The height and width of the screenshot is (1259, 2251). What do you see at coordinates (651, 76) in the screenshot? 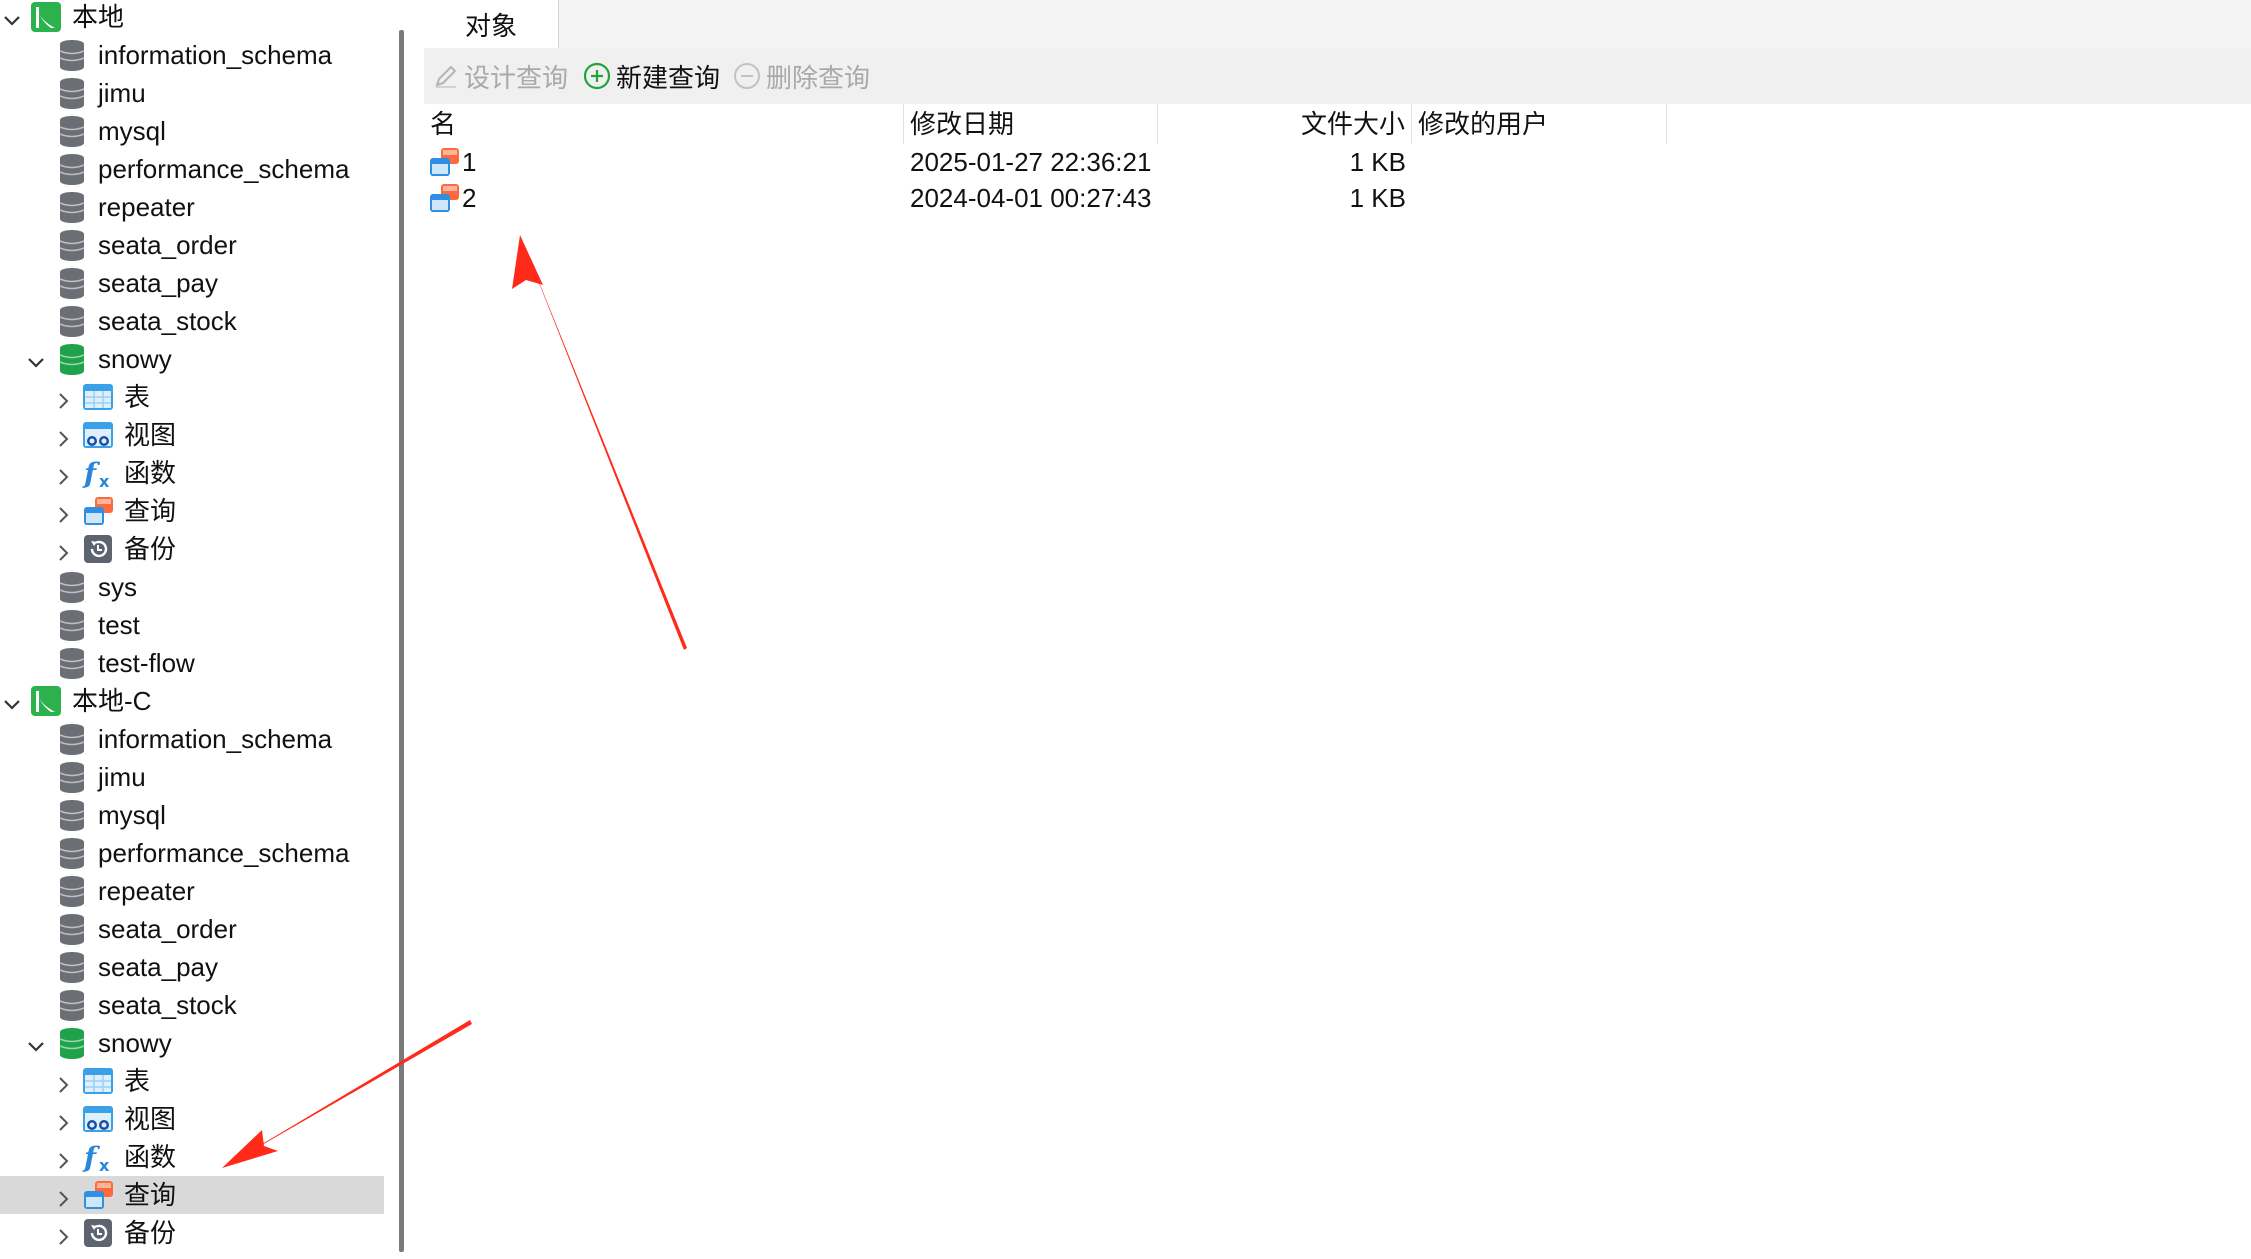
I see `new-query-button: 新建查询` at bounding box center [651, 76].